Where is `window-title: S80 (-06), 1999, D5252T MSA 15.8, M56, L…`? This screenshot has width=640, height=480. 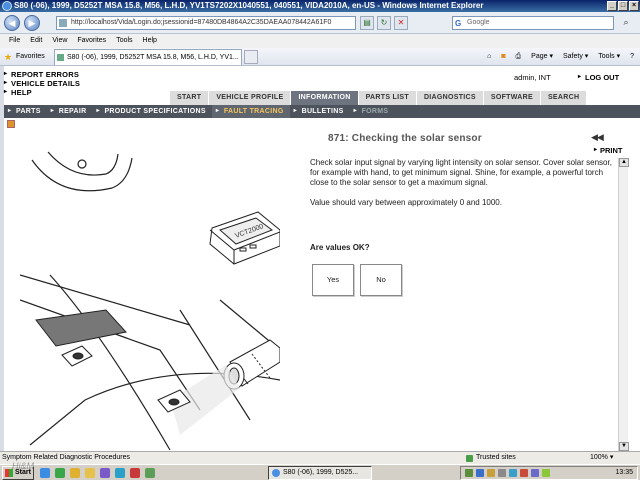
window-title: S80 (-06), 1999, D5252T MSA 15.8, M56, L… is located at coordinates (249, 5).